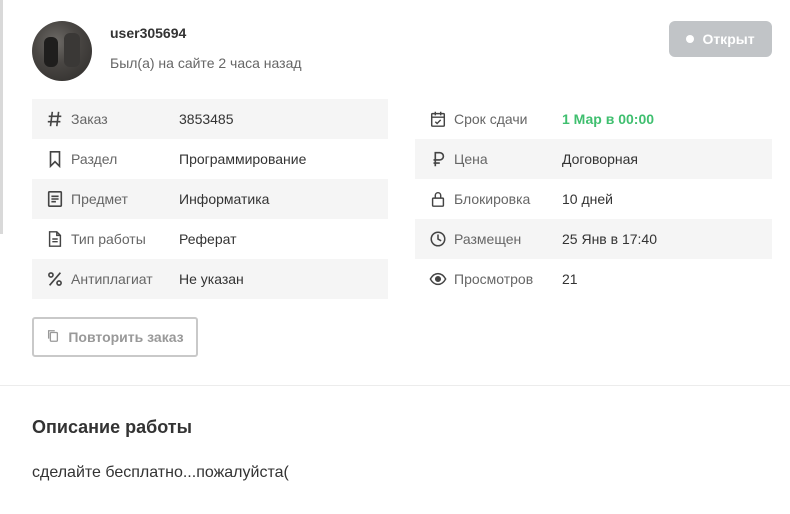  I want to click on status-button-label: Открыт, so click(728, 39).